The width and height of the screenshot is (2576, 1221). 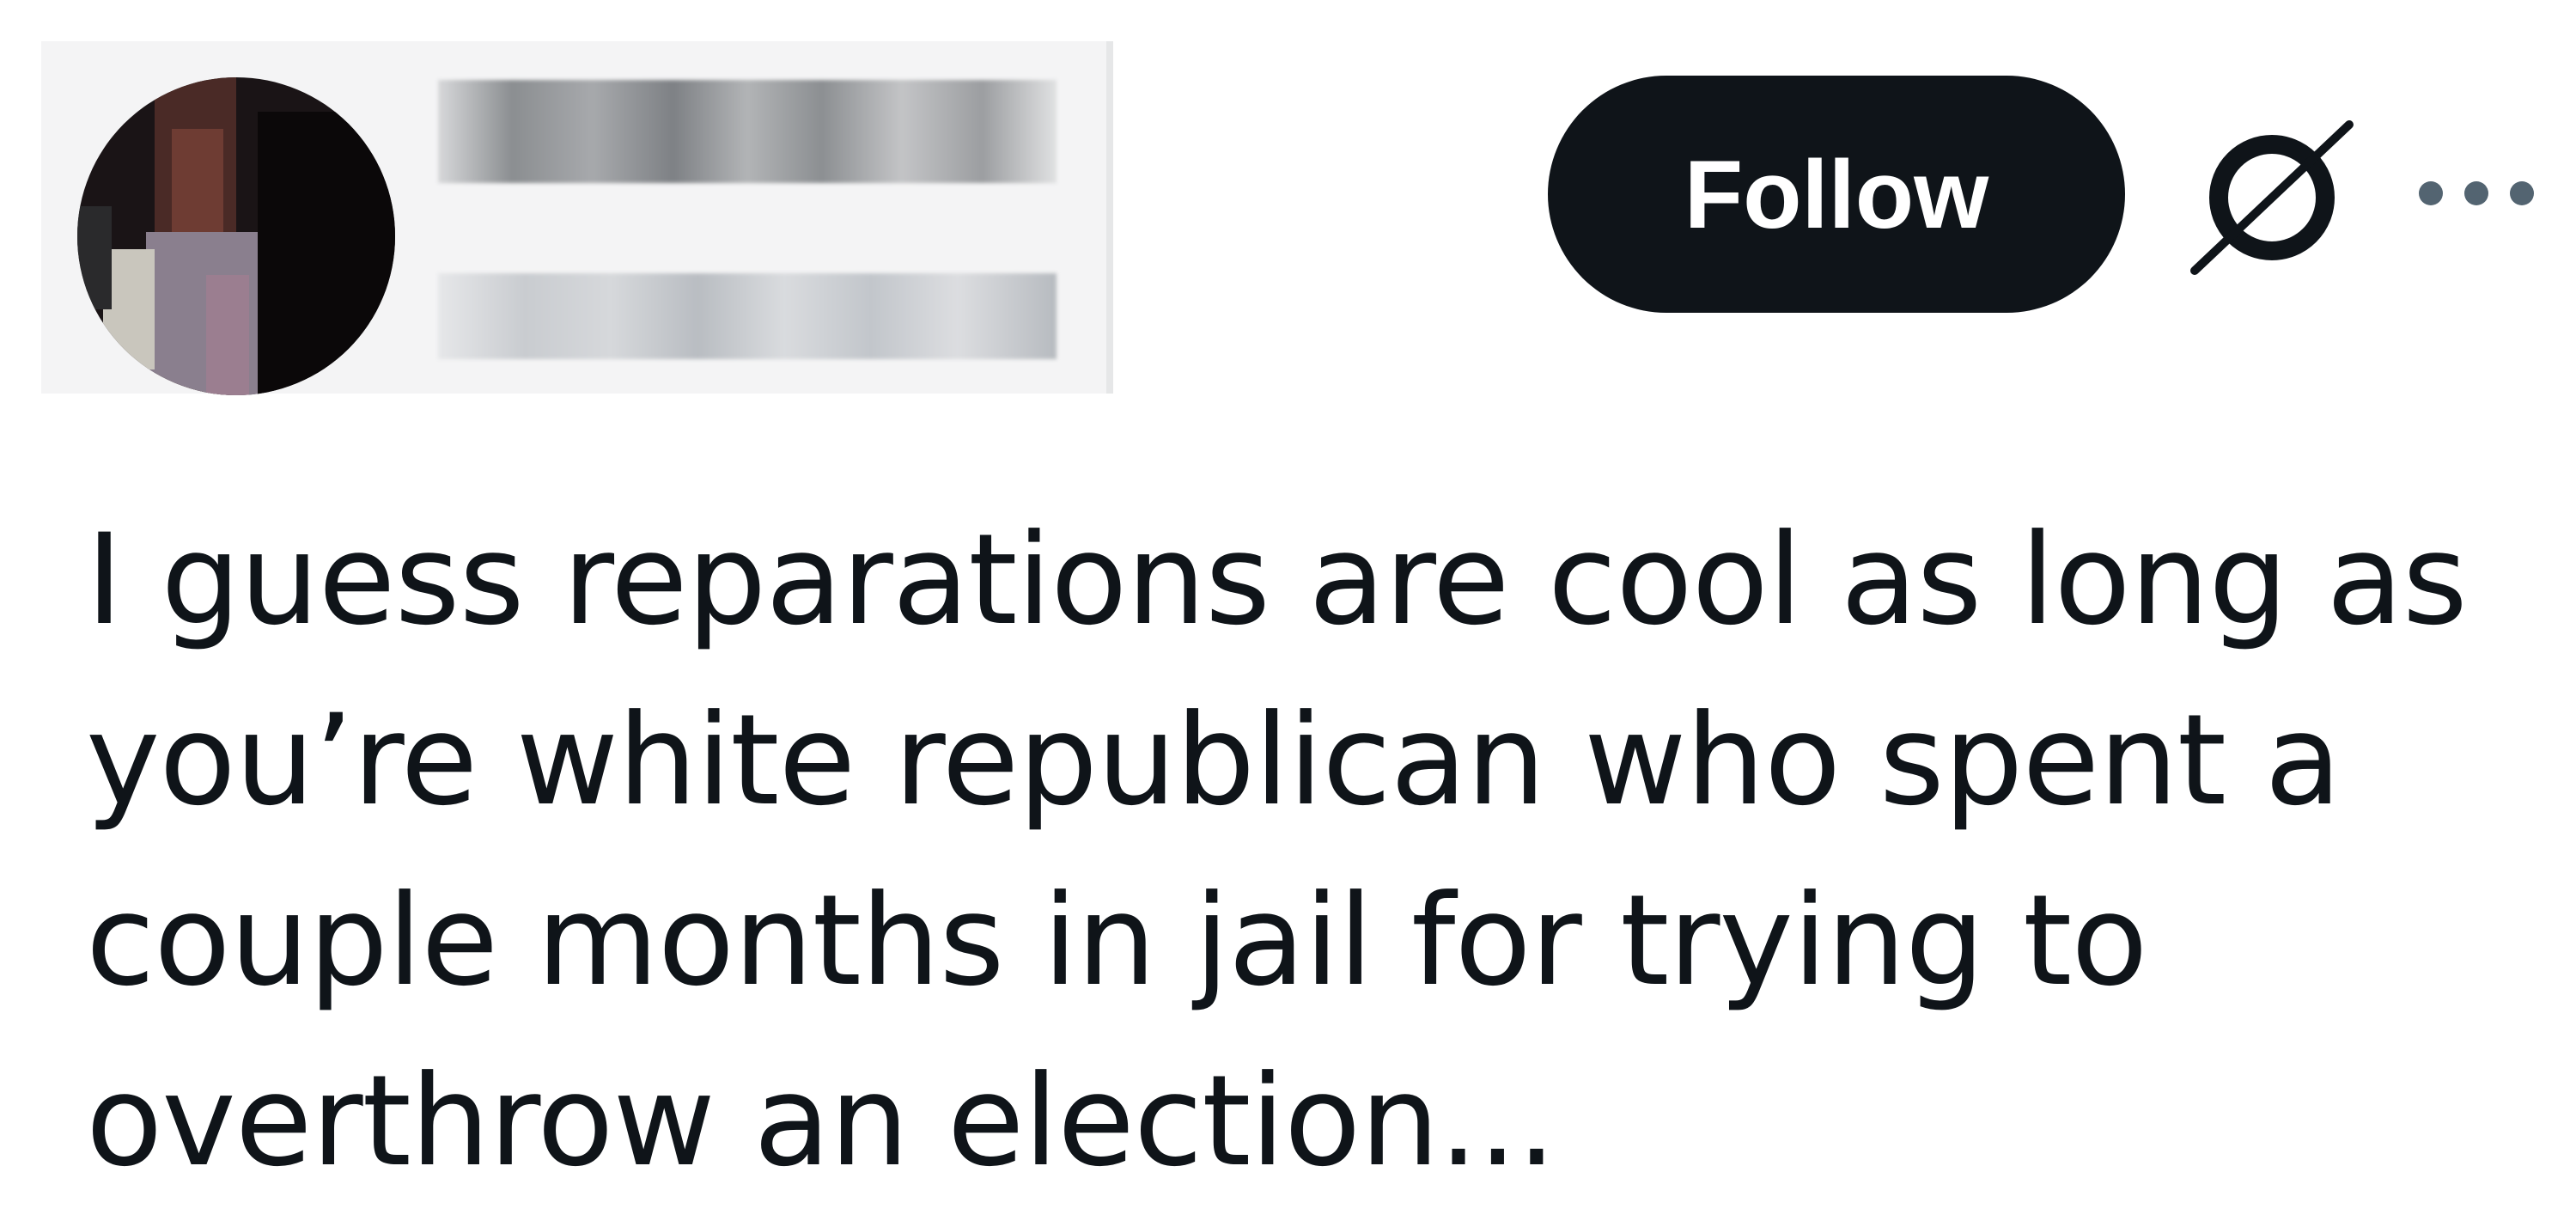 What do you see at coordinates (1836, 194) in the screenshot?
I see `follow-button: Follow` at bounding box center [1836, 194].